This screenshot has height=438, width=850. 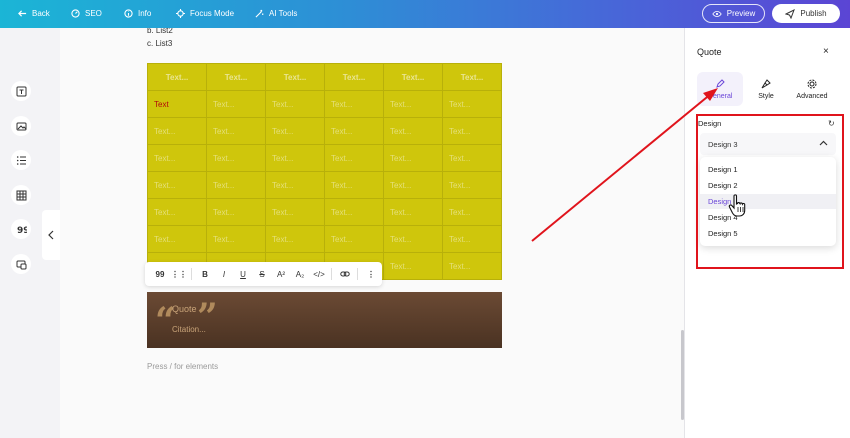 What do you see at coordinates (180, 13) in the screenshot?
I see `focus-icon` at bounding box center [180, 13].